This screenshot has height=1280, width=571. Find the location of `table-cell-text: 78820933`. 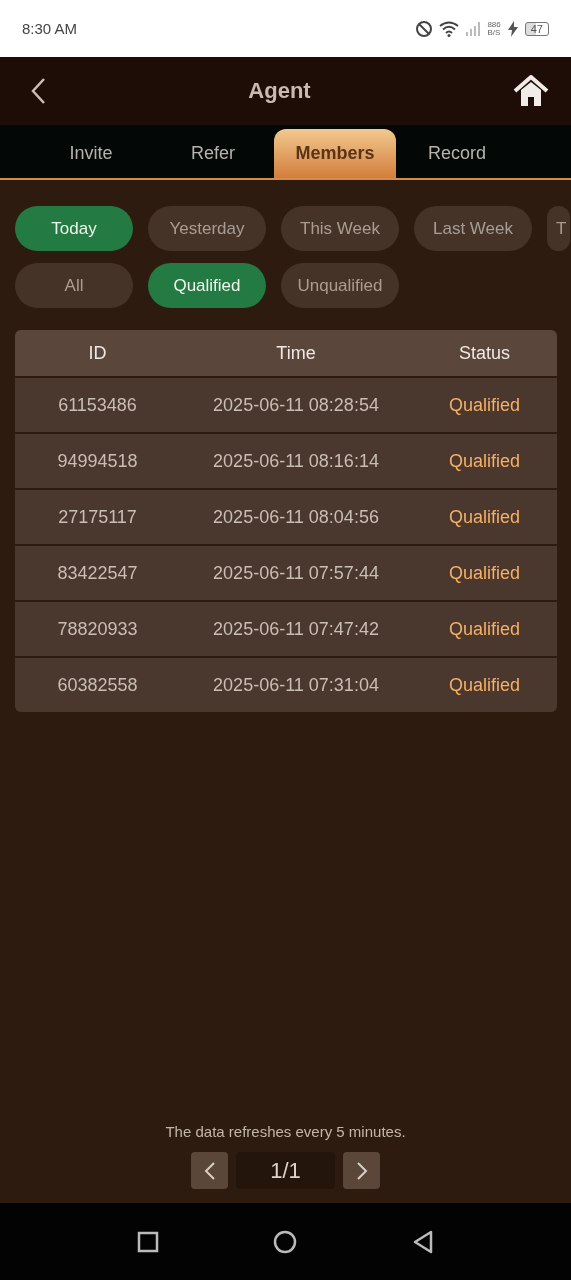

table-cell-text: 78820933 is located at coordinates (97, 629).